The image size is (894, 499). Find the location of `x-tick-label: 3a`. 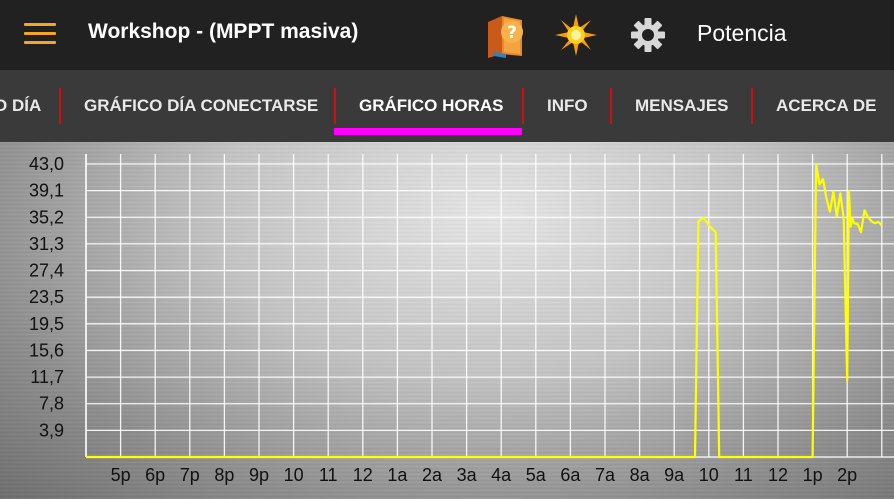

x-tick-label: 3a is located at coordinates (467, 475).